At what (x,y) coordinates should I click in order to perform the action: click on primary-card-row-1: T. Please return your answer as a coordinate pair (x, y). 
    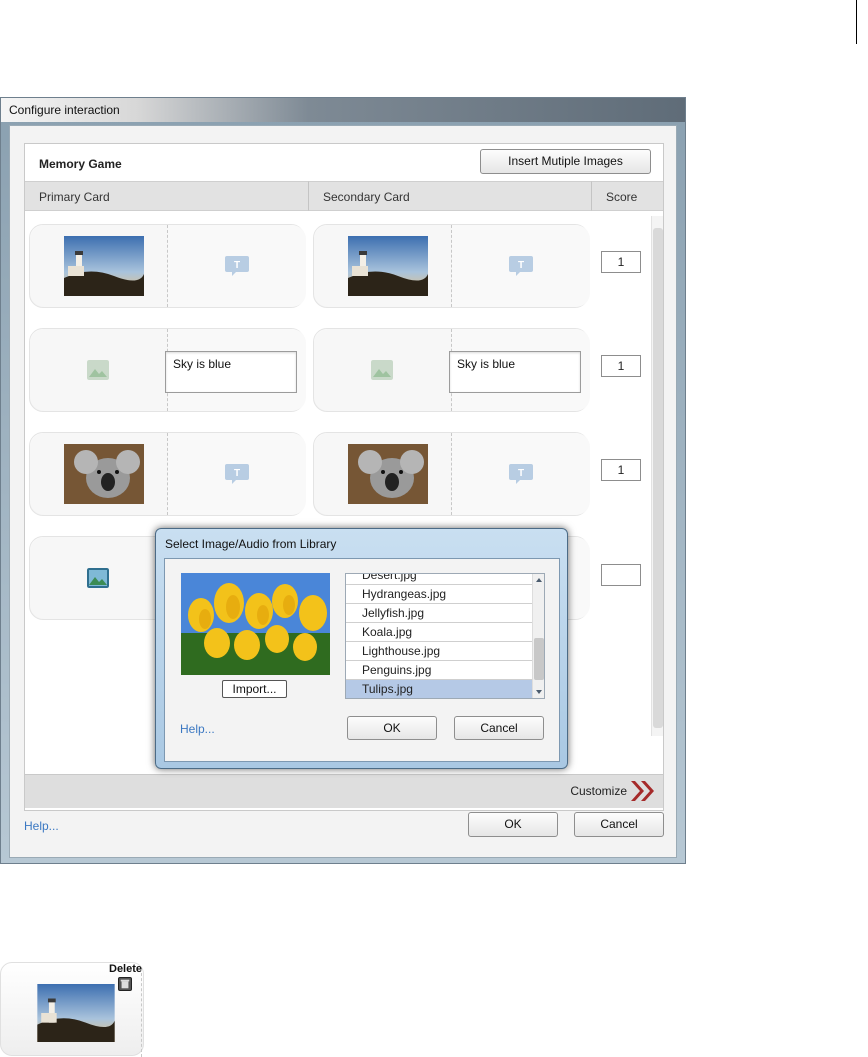
    Looking at the image, I should click on (167, 266).